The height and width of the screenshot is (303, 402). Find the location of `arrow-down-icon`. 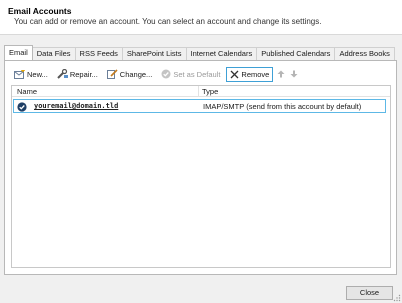

arrow-down-icon is located at coordinates (294, 74).